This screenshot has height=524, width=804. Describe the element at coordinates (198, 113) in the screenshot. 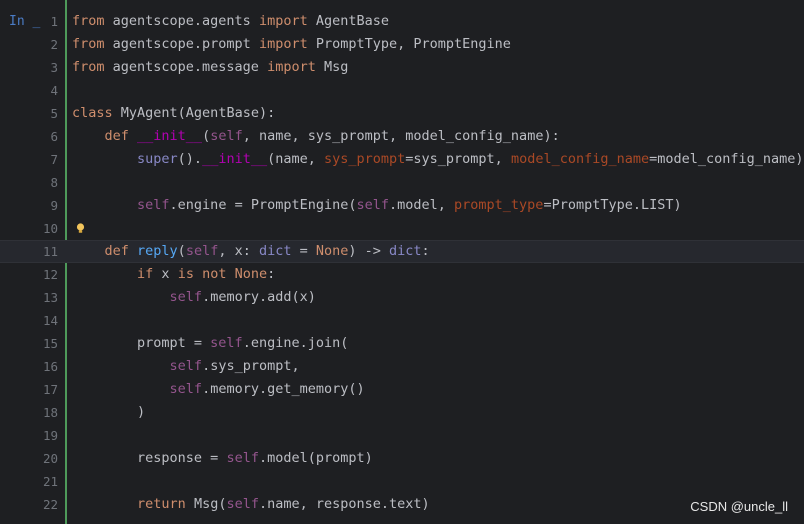

I see `code-token: MyAgent(AgentBase):` at that location.